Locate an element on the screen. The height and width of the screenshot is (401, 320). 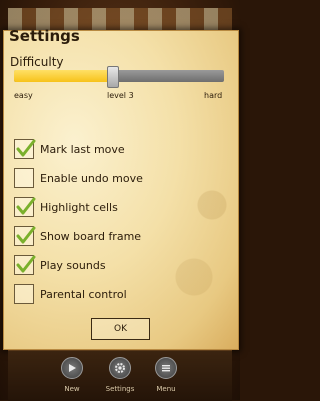
option-show-board-frame: Show board frame is located at coordinates (114, 236).